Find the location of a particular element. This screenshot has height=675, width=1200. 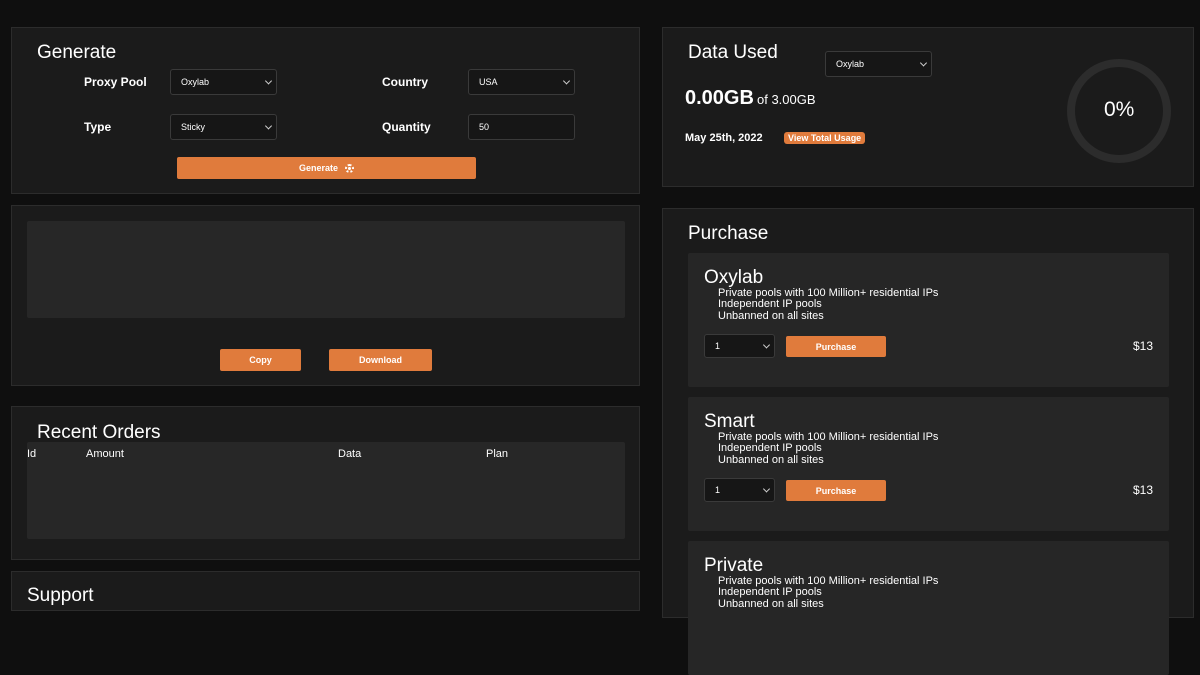

data-used-title: Data Used is located at coordinates (733, 52).